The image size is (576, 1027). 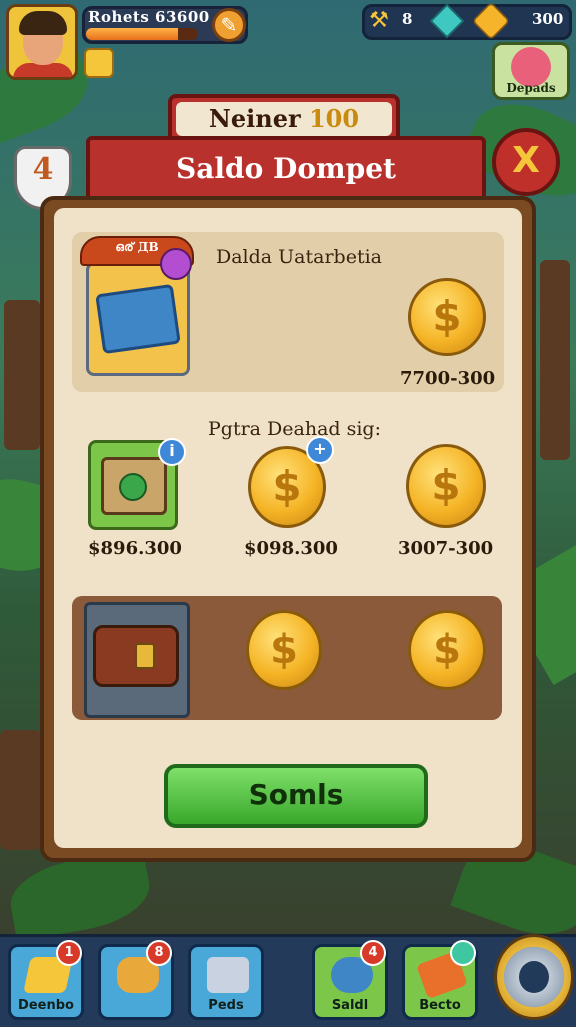 I want to click on purple-gem-icon, so click(x=176, y=264).